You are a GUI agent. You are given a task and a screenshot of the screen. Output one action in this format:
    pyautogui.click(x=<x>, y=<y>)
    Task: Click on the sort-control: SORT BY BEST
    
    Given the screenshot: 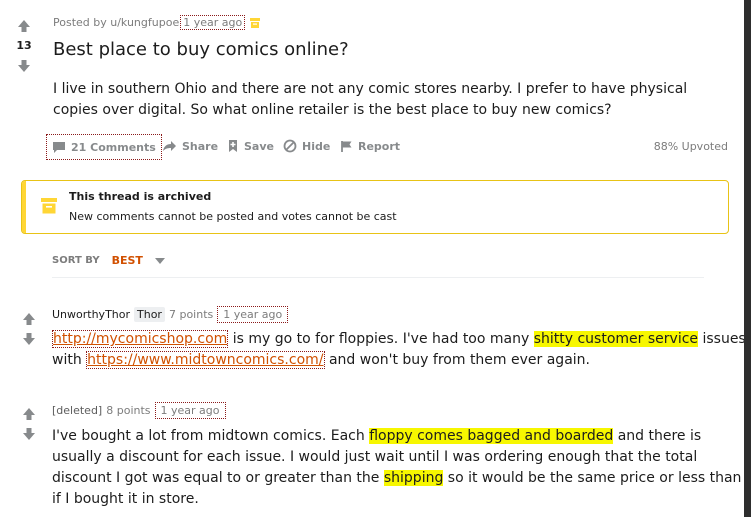 What is the action you would take?
    pyautogui.click(x=108, y=260)
    